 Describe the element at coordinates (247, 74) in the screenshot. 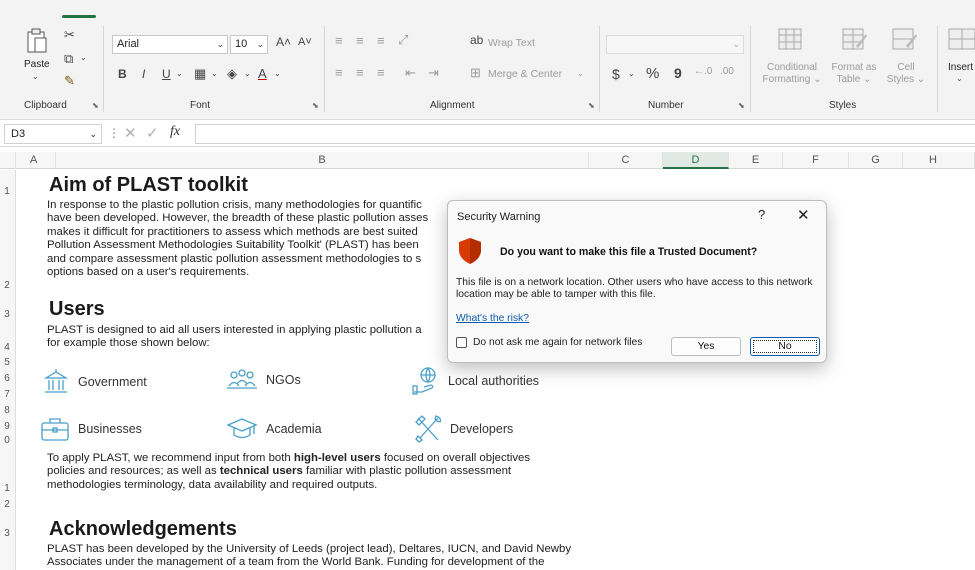

I see `fill-color-dropdown-icon: ⌄` at that location.